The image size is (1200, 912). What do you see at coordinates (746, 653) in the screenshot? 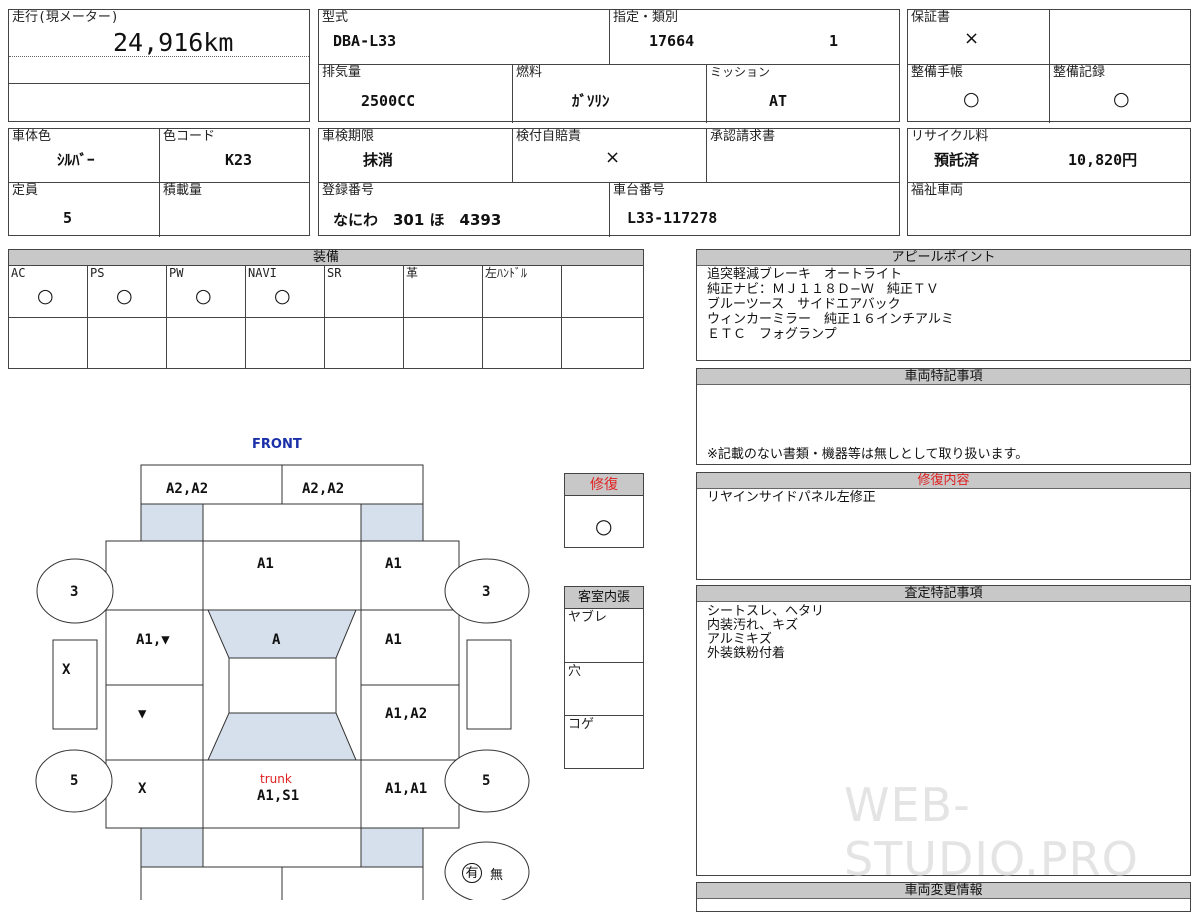
I see `assessment-line: 外装鉄粉付着` at bounding box center [746, 653].